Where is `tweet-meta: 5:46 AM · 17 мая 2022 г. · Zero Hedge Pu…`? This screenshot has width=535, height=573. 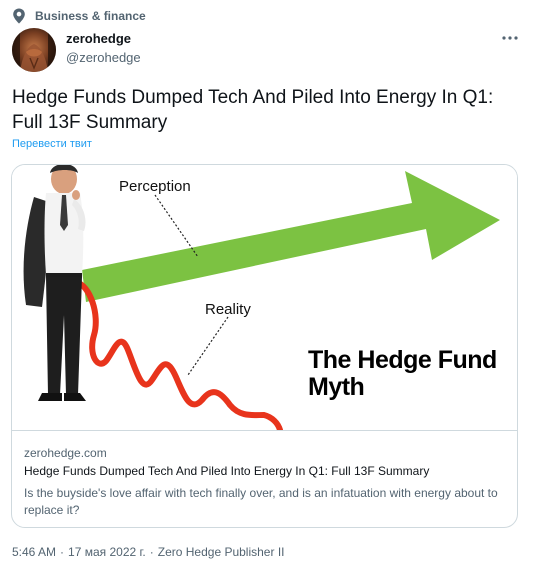
tweet-meta: 5:46 AM · 17 мая 2022 г. · Zero Hedge Pu… is located at coordinates (148, 552).